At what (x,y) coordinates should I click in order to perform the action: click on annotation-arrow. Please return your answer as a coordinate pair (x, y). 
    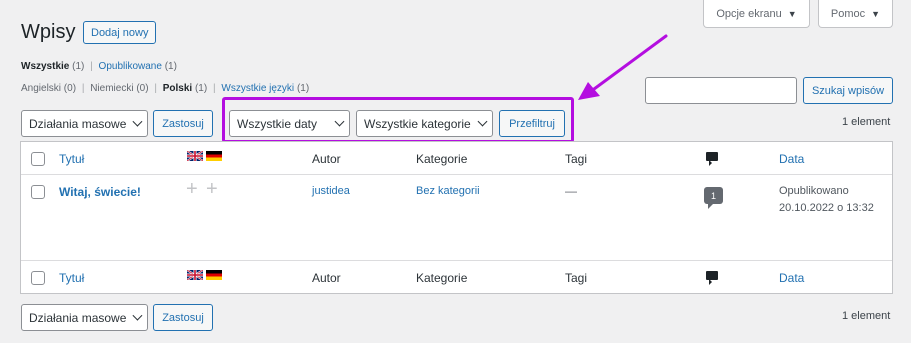
    Looking at the image, I should click on (623, 67).